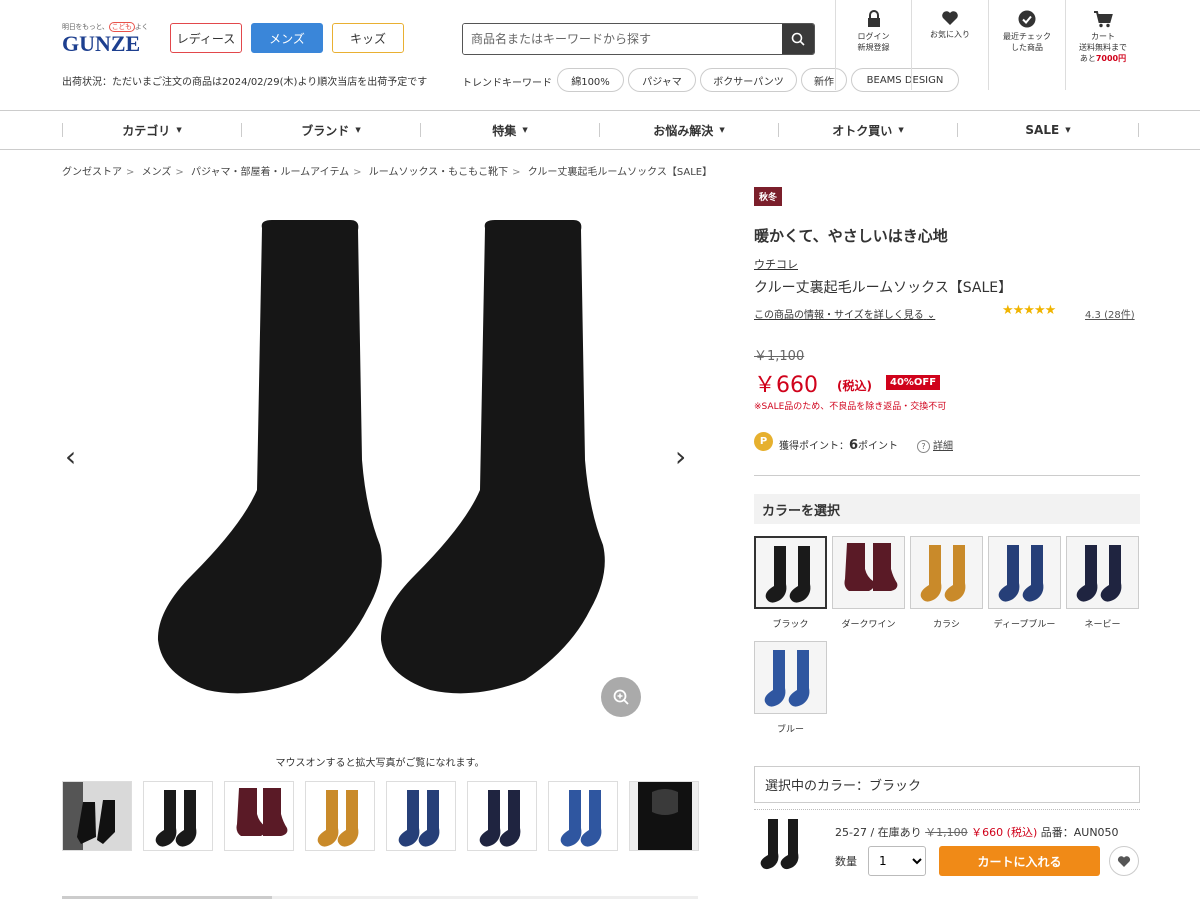 The height and width of the screenshot is (900, 1200). I want to click on zoom-icon, so click(621, 697).